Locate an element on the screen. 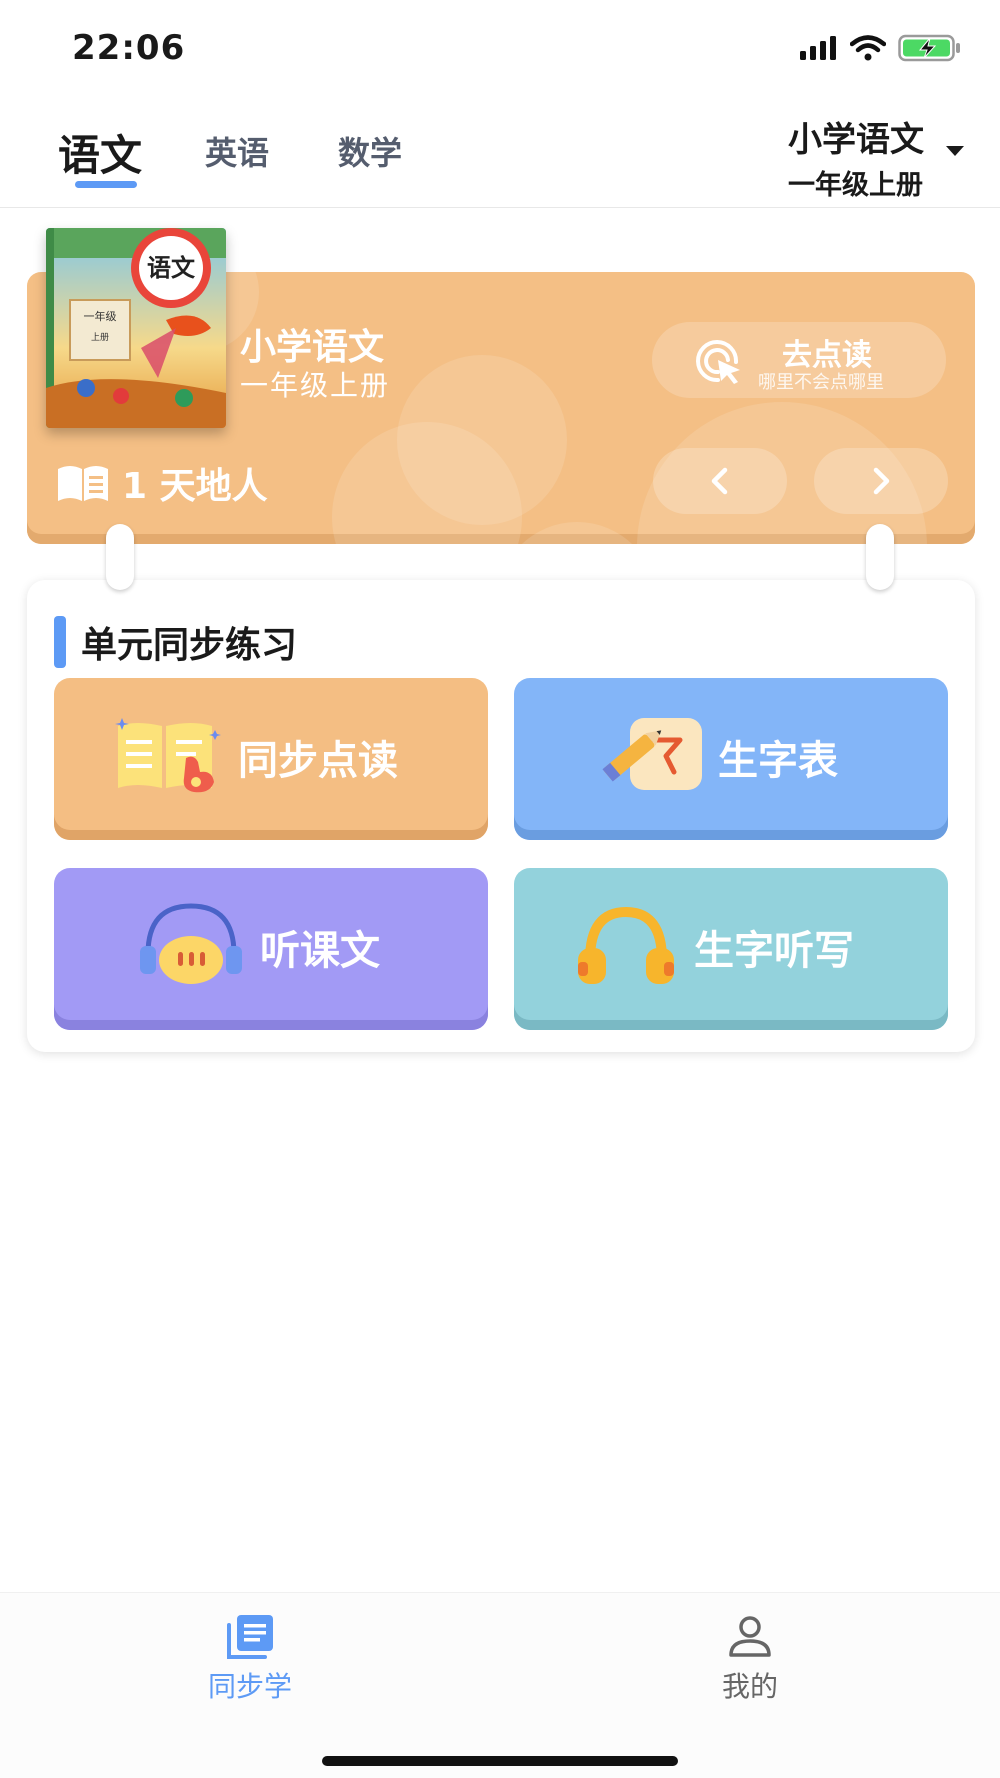 This screenshot has height=1778, width=1000. home-indicator is located at coordinates (500, 1761).